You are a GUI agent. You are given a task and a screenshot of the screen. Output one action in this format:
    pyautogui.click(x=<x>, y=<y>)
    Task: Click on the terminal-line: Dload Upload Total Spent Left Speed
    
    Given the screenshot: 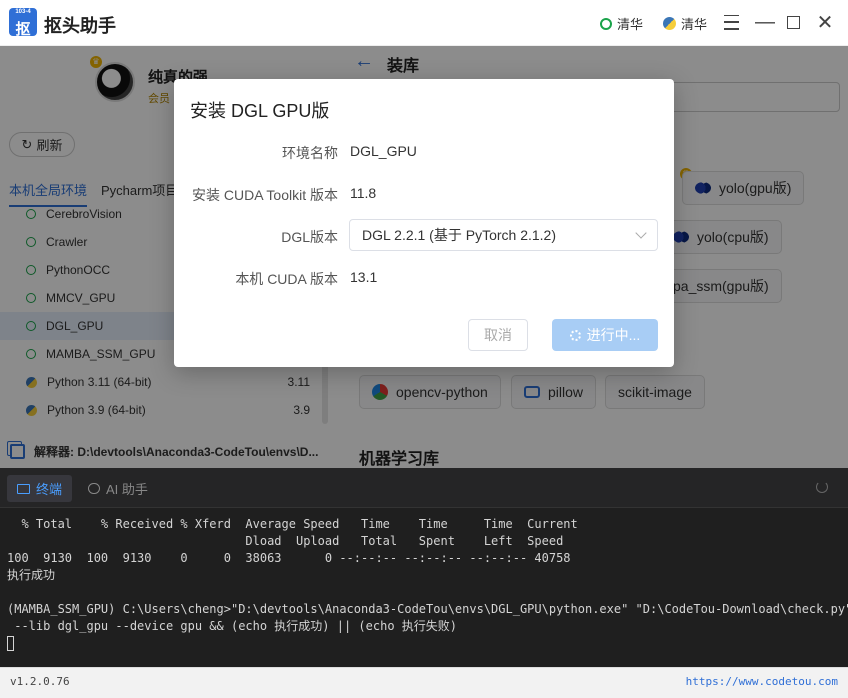 What is the action you would take?
    pyautogui.click(x=285, y=541)
    